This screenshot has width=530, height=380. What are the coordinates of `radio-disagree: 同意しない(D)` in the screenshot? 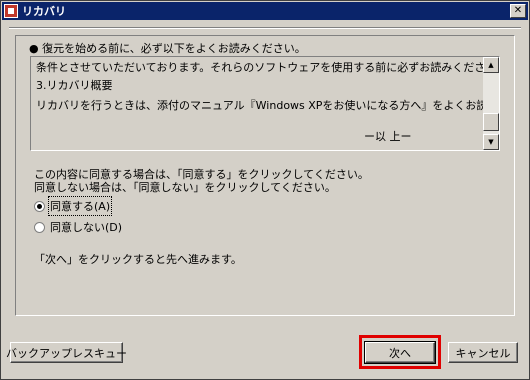 It's located at (78, 227).